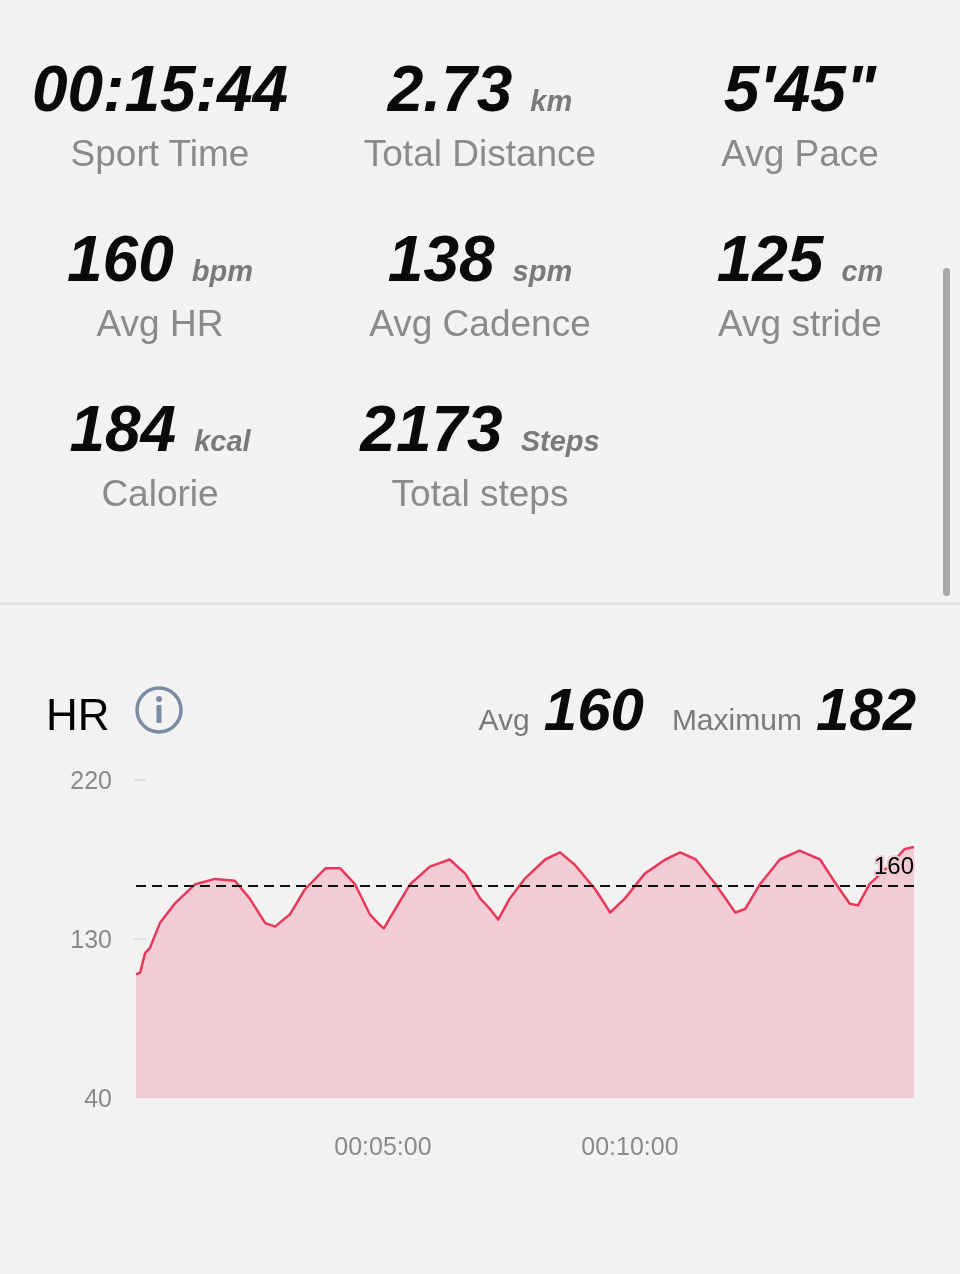  I want to click on stat-value: 2173, so click(431, 429).